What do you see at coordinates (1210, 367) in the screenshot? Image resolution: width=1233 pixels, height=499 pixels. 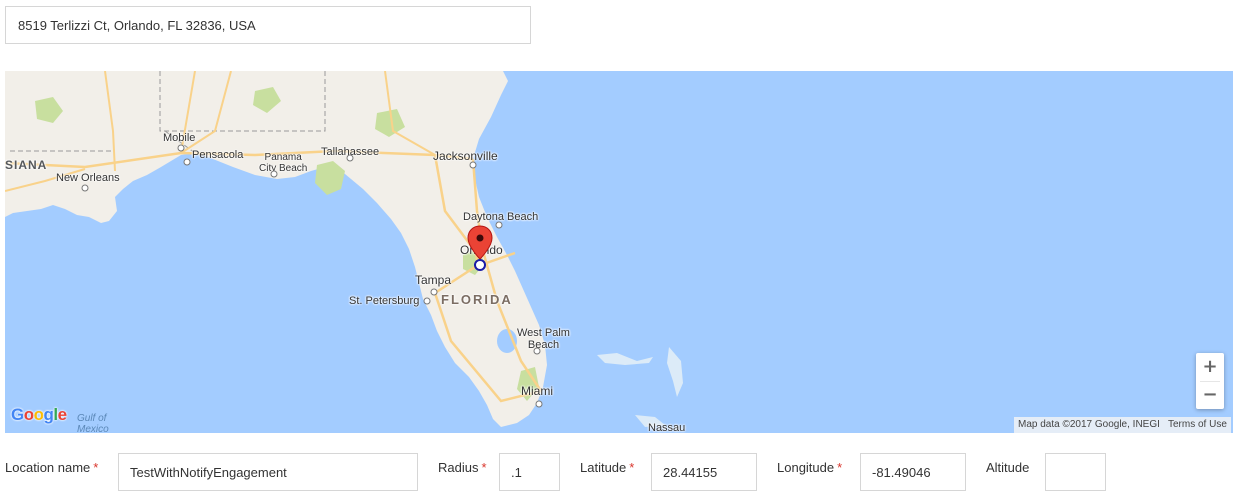 I see `zoom-in-button: +` at bounding box center [1210, 367].